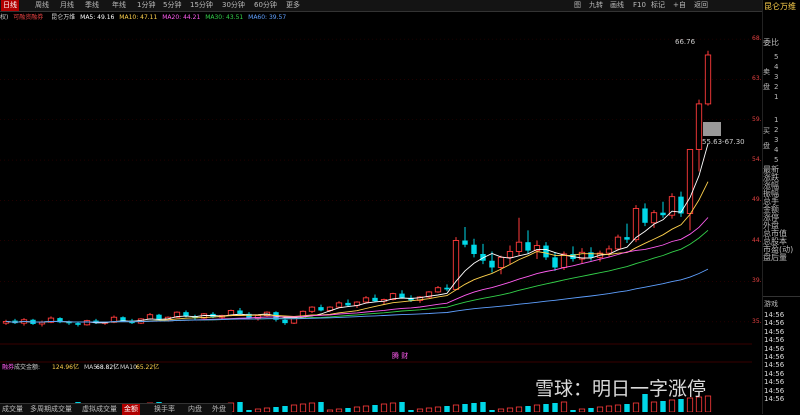  What do you see at coordinates (146, 5) in the screenshot?
I see `tab-1min: 1分钟` at bounding box center [146, 5].